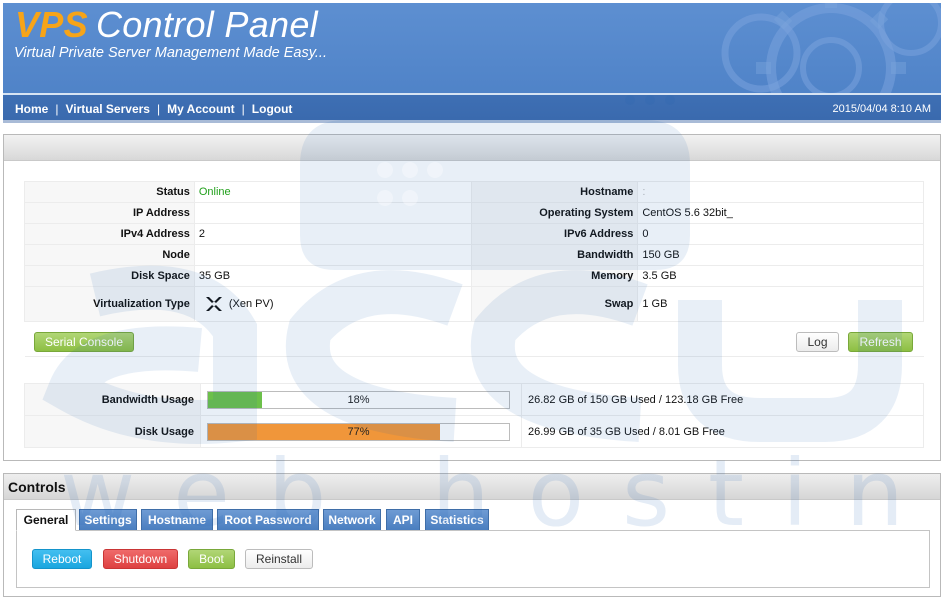  I want to click on table-row, so click(474, 339).